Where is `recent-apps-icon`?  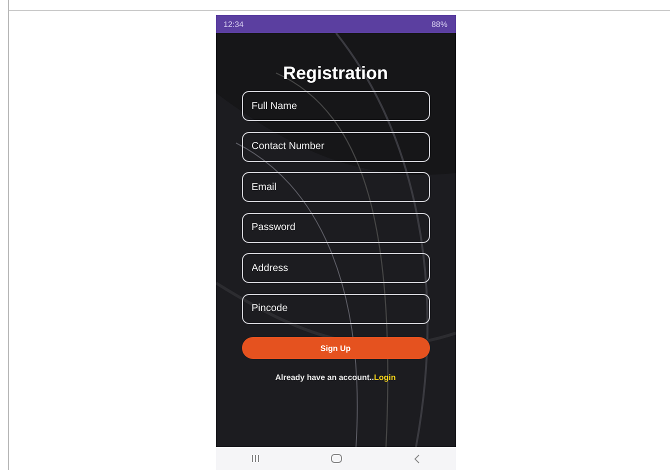 recent-apps-icon is located at coordinates (255, 458).